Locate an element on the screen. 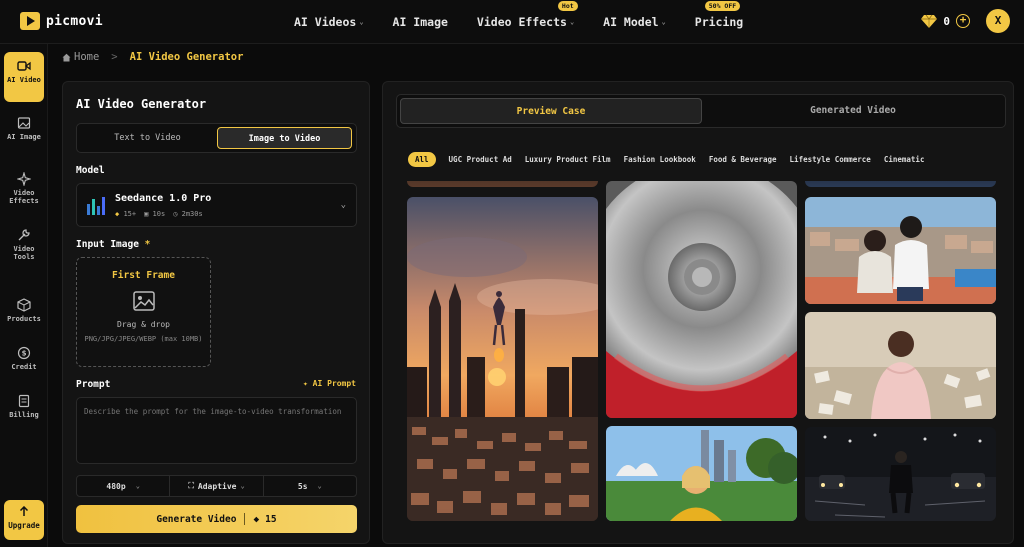 This screenshot has width=1024, height=547. aspect-ratio-value: Adaptive is located at coordinates (217, 486).